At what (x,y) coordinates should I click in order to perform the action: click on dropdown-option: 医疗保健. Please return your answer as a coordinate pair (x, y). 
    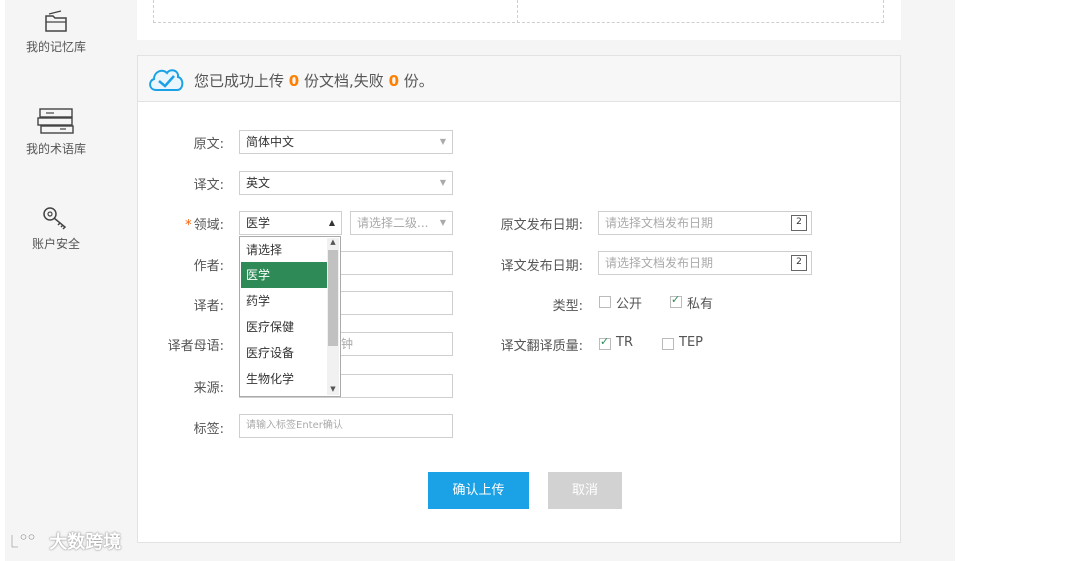
    Looking at the image, I should click on (284, 327).